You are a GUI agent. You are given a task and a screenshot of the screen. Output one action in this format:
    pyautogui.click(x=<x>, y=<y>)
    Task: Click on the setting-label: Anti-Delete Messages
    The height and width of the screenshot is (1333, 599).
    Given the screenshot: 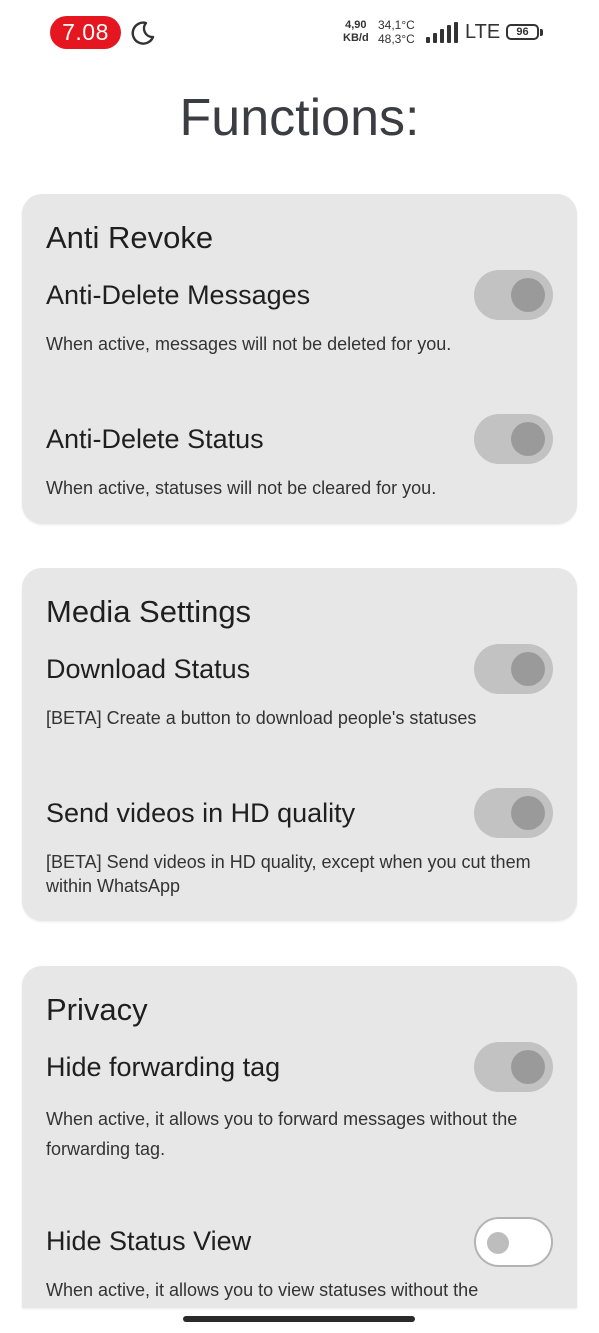 What is the action you would take?
    pyautogui.click(x=178, y=295)
    